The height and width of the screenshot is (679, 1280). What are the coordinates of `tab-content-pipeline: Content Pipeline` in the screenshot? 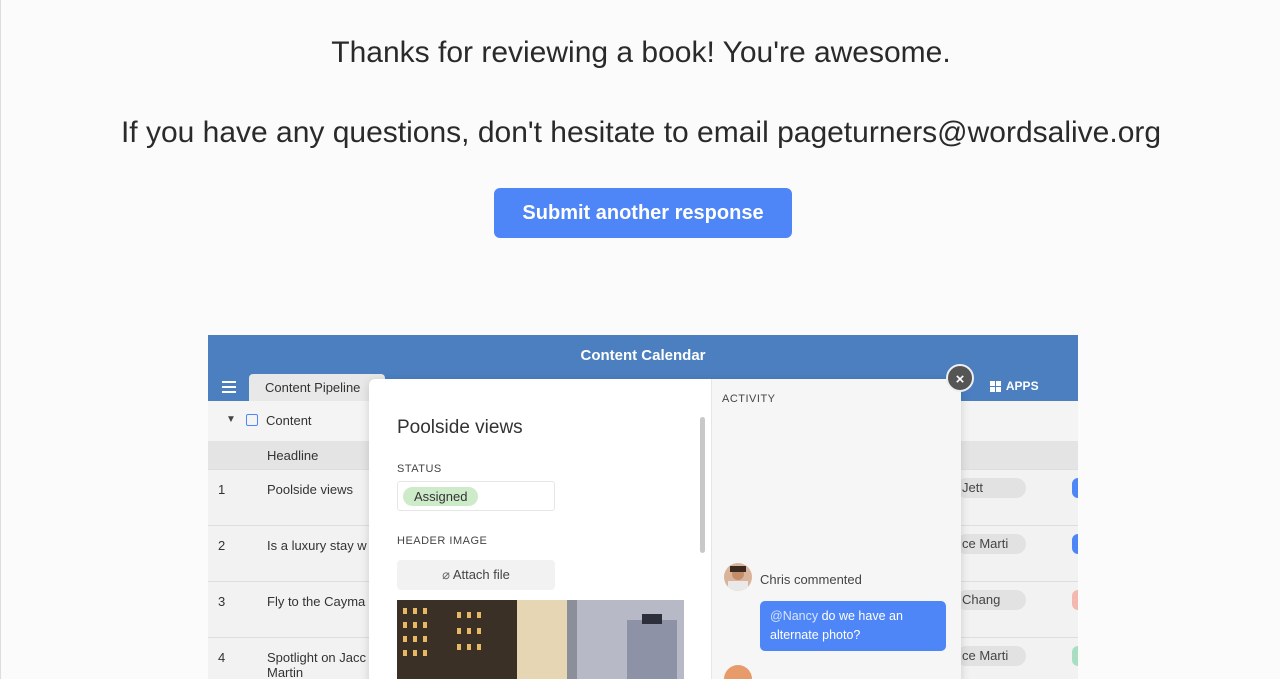 It's located at (317, 387).